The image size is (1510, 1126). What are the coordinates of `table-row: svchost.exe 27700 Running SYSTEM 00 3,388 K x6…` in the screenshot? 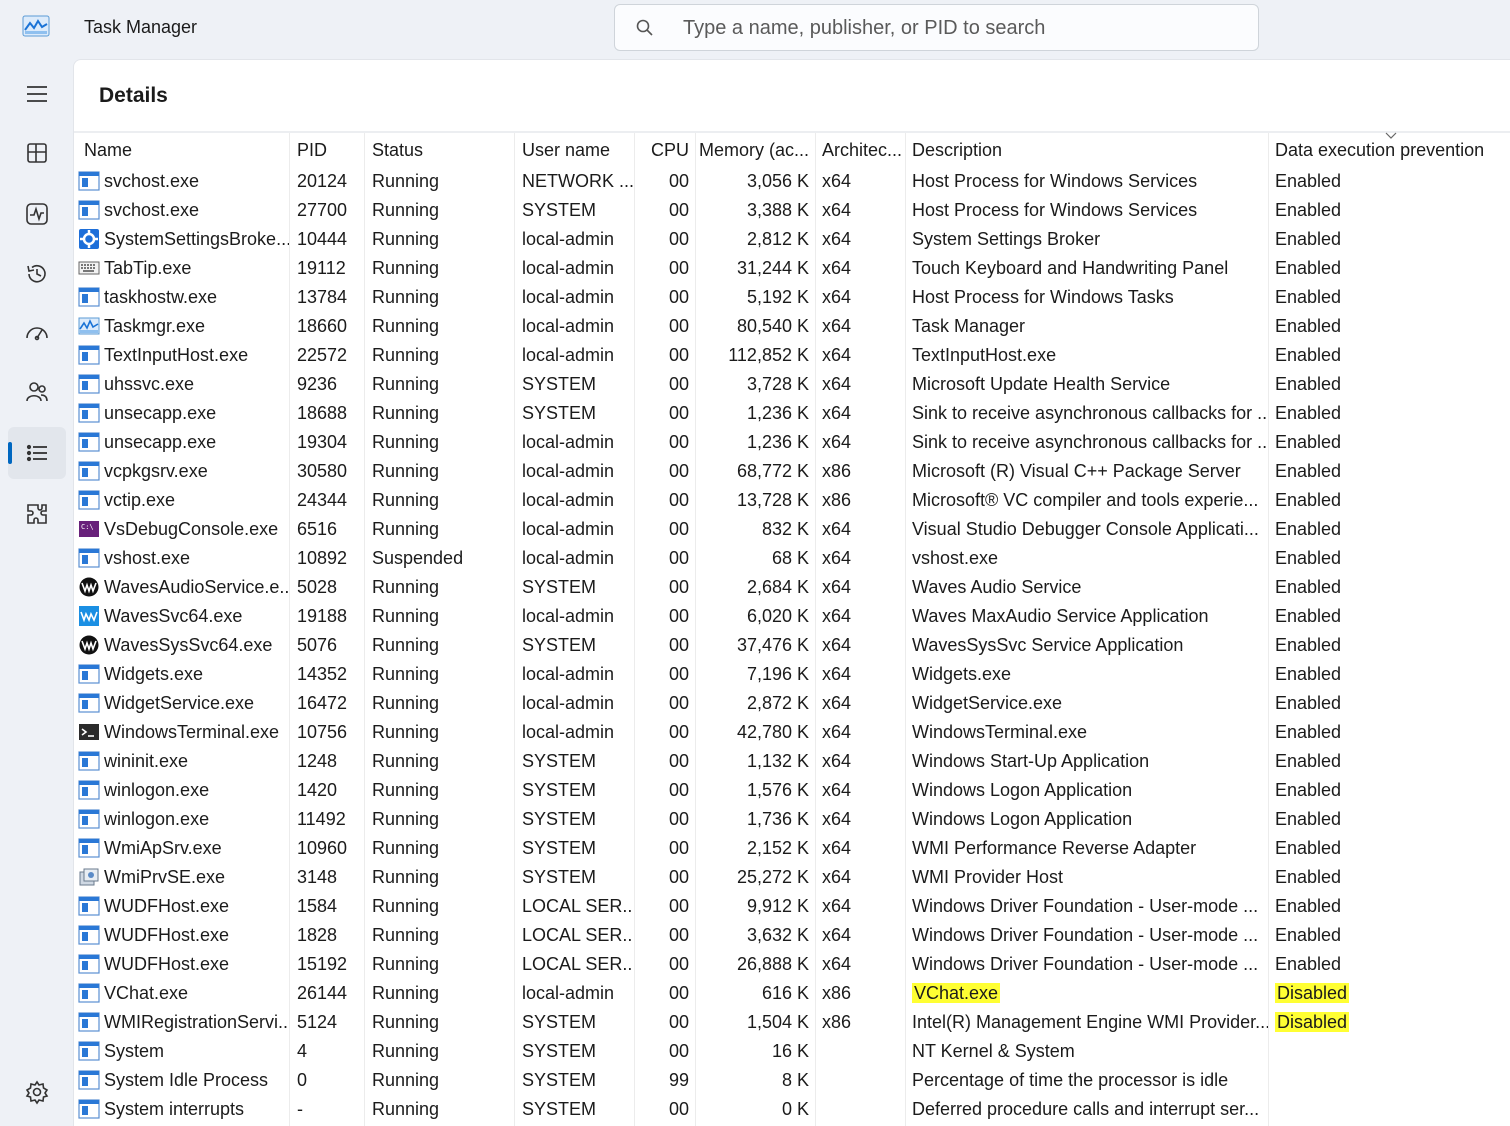 It's located at (792, 210).